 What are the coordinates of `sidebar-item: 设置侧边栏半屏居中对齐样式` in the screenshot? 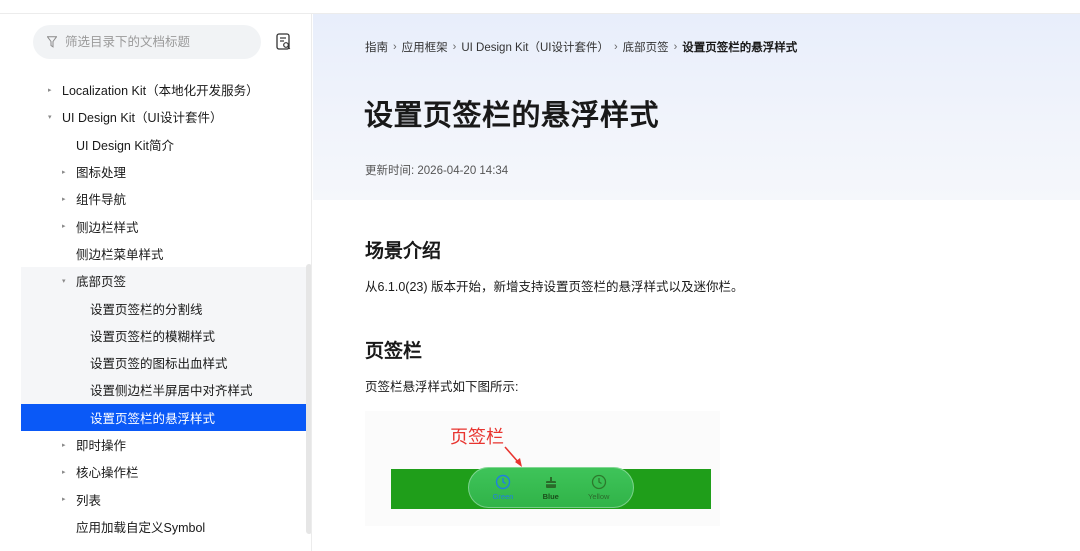 It's located at (163, 390).